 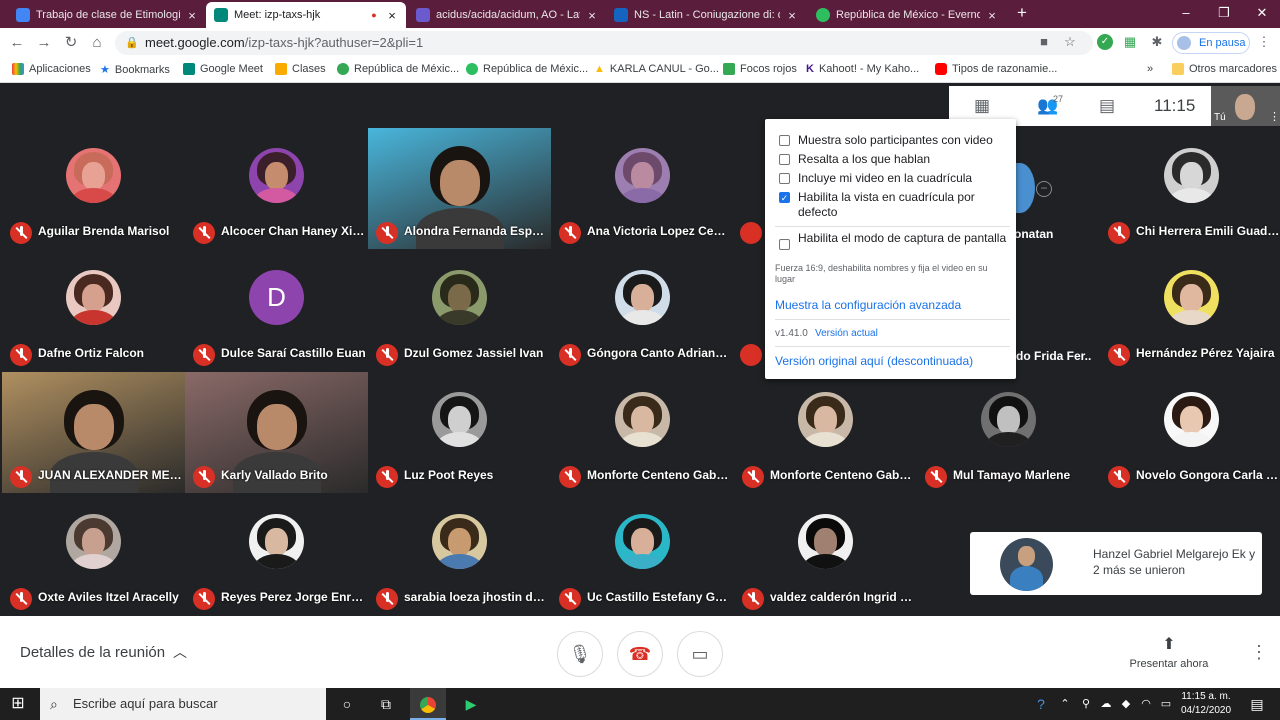 I want to click on grammarly-icon: ✓, so click(x=1105, y=42).